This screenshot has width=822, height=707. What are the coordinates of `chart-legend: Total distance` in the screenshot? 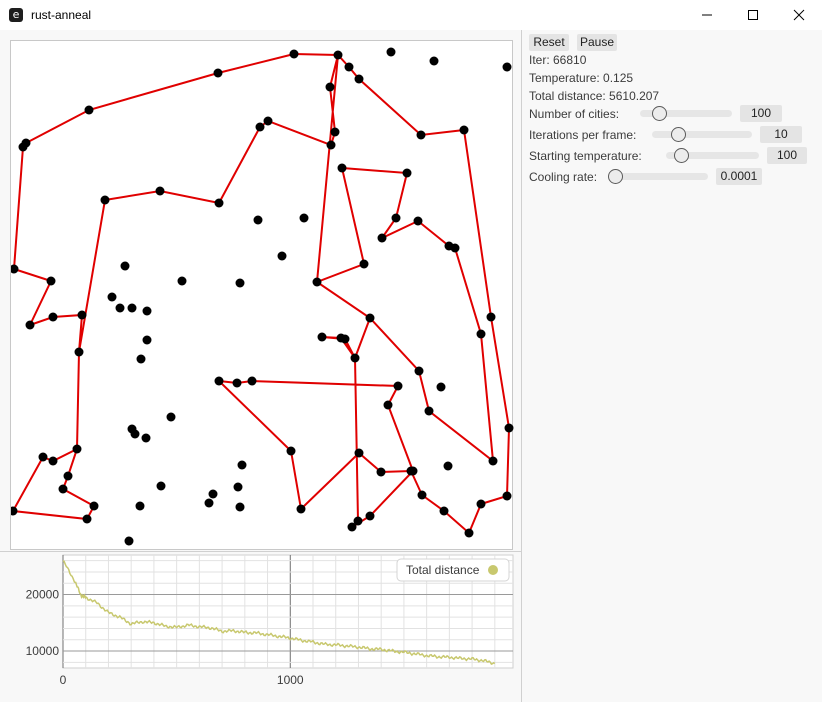 It's located at (453, 570).